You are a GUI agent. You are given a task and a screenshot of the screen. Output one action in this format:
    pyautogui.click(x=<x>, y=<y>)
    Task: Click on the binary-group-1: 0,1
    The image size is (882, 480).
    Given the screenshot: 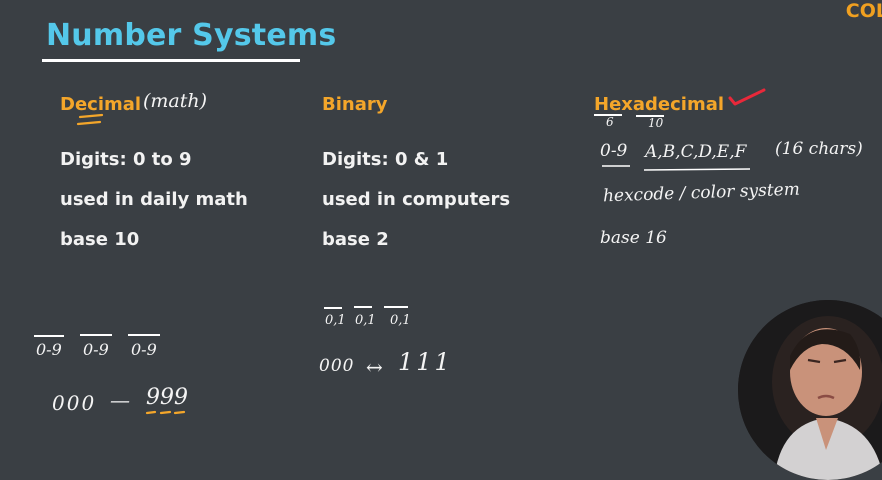 What is the action you would take?
    pyautogui.click(x=335, y=320)
    